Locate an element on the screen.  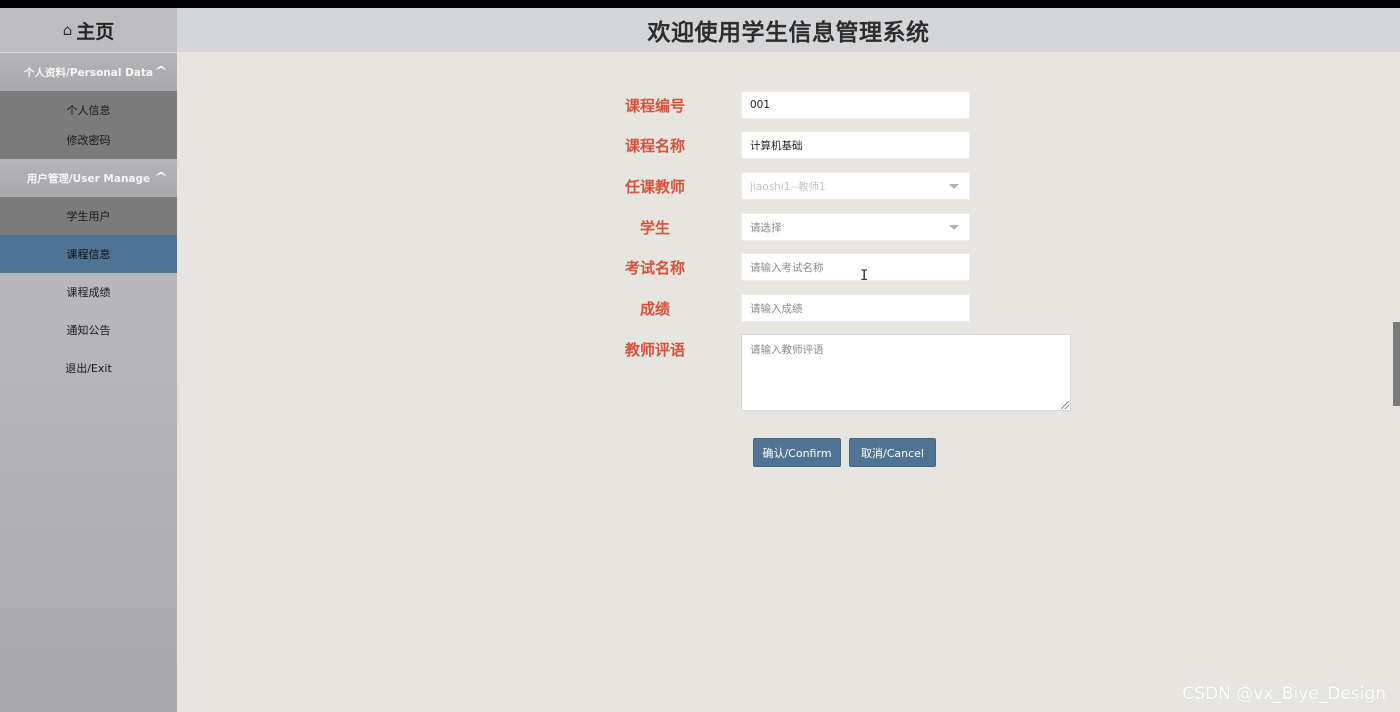
cancel-button: 取消/Cancel is located at coordinates (892, 452).